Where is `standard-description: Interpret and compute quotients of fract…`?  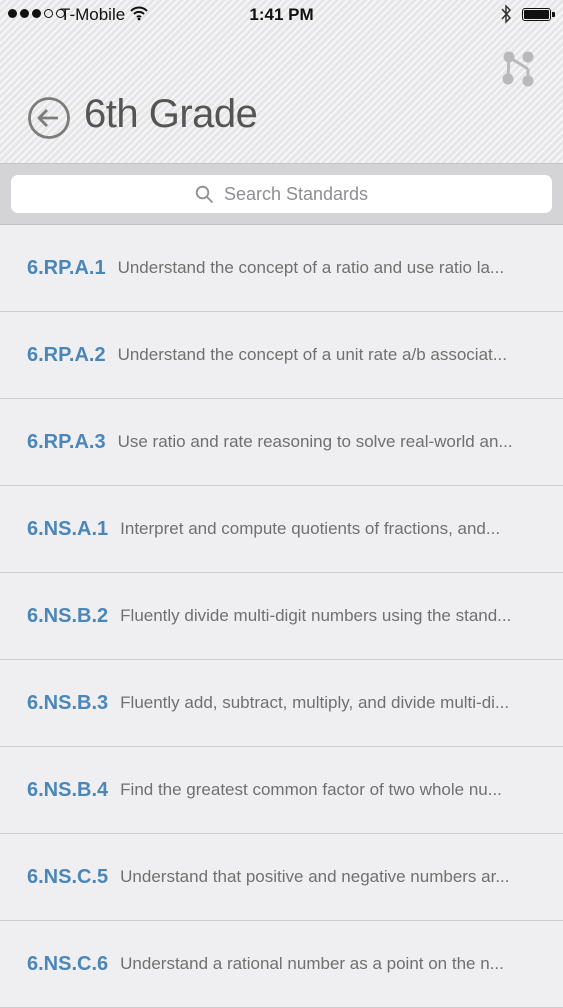 standard-description: Interpret and compute quotients of fract… is located at coordinates (310, 528).